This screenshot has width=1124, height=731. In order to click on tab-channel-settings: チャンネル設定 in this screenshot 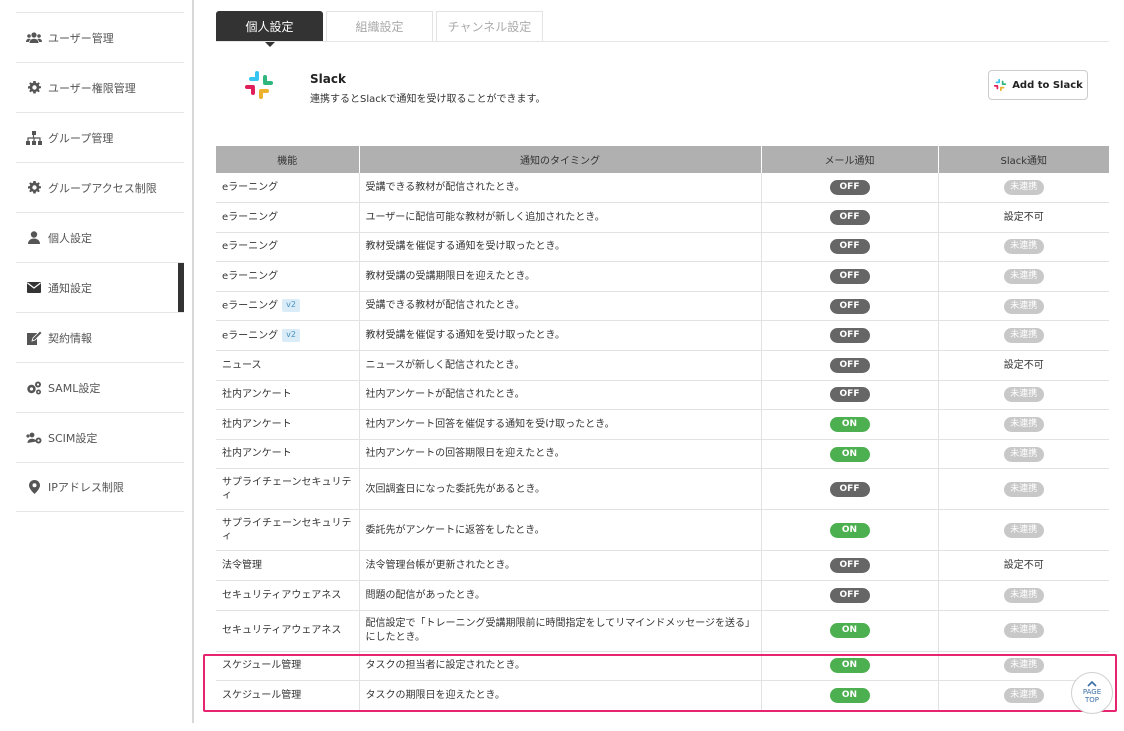, I will do `click(489, 26)`.